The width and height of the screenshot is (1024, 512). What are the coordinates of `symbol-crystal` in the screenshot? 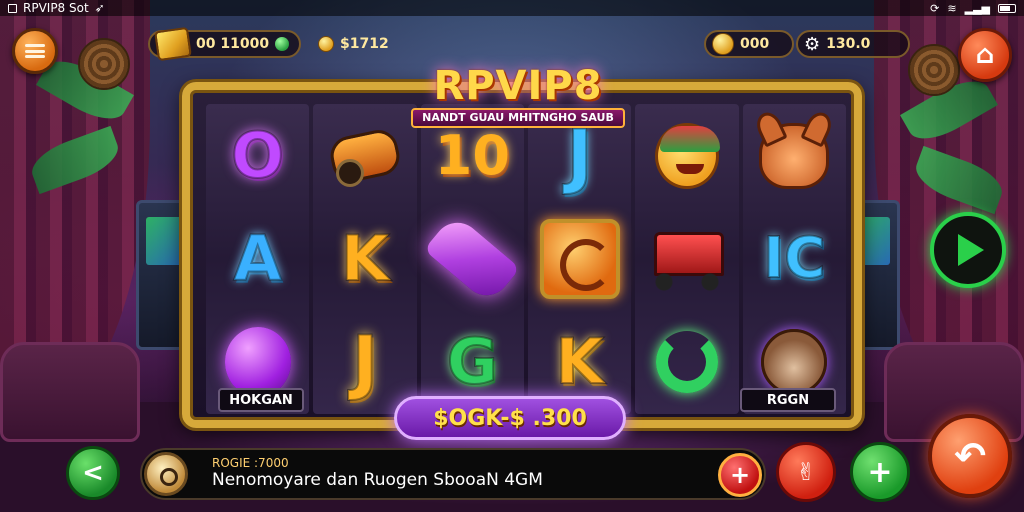 It's located at (472, 259).